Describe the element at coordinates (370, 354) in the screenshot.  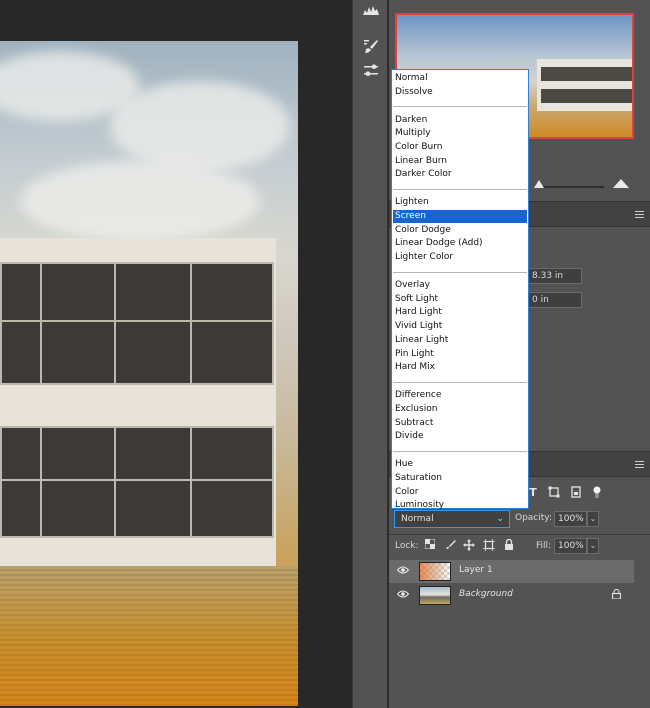
I see `collapsed-panel-strip` at that location.